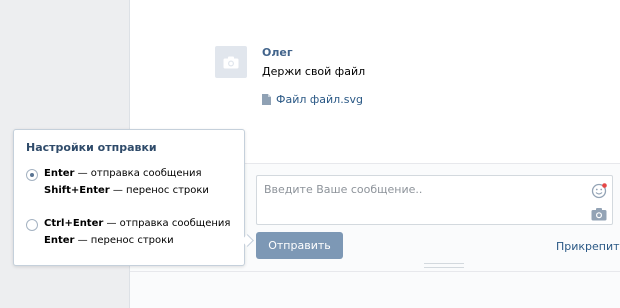  Describe the element at coordinates (299, 245) in the screenshot. I see `send-button: Отправить` at that location.